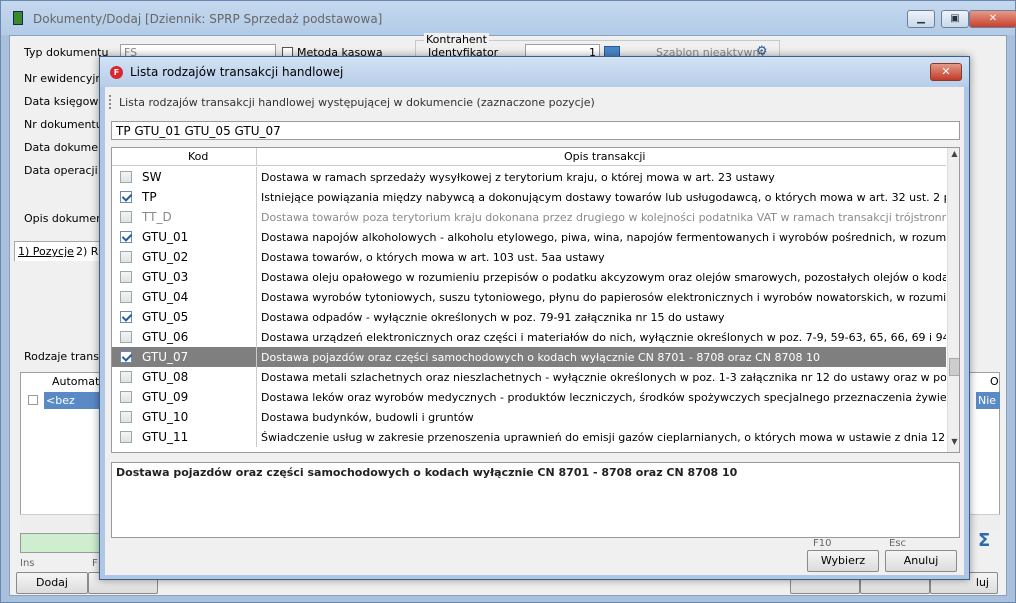 This screenshot has width=1016, height=603. I want to click on minimize-button: ▁, so click(921, 19).